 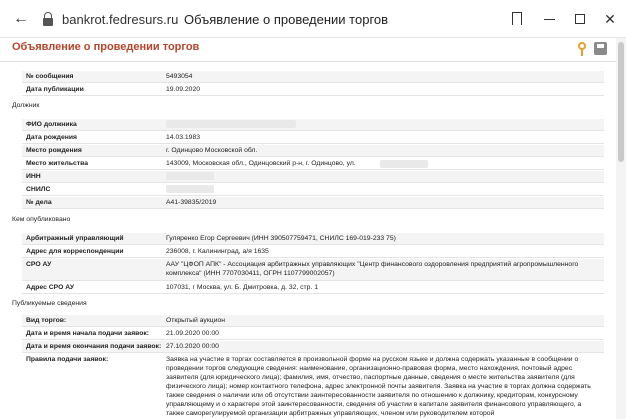 I want to click on field-label: Дата рождения, so click(x=51, y=137).